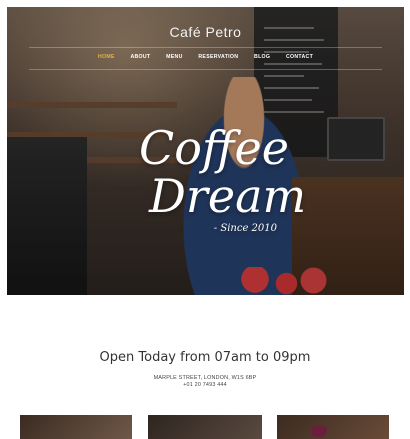 The image size is (410, 439). What do you see at coordinates (214, 148) in the screenshot?
I see `hero-title-line1: Coffee` at bounding box center [214, 148].